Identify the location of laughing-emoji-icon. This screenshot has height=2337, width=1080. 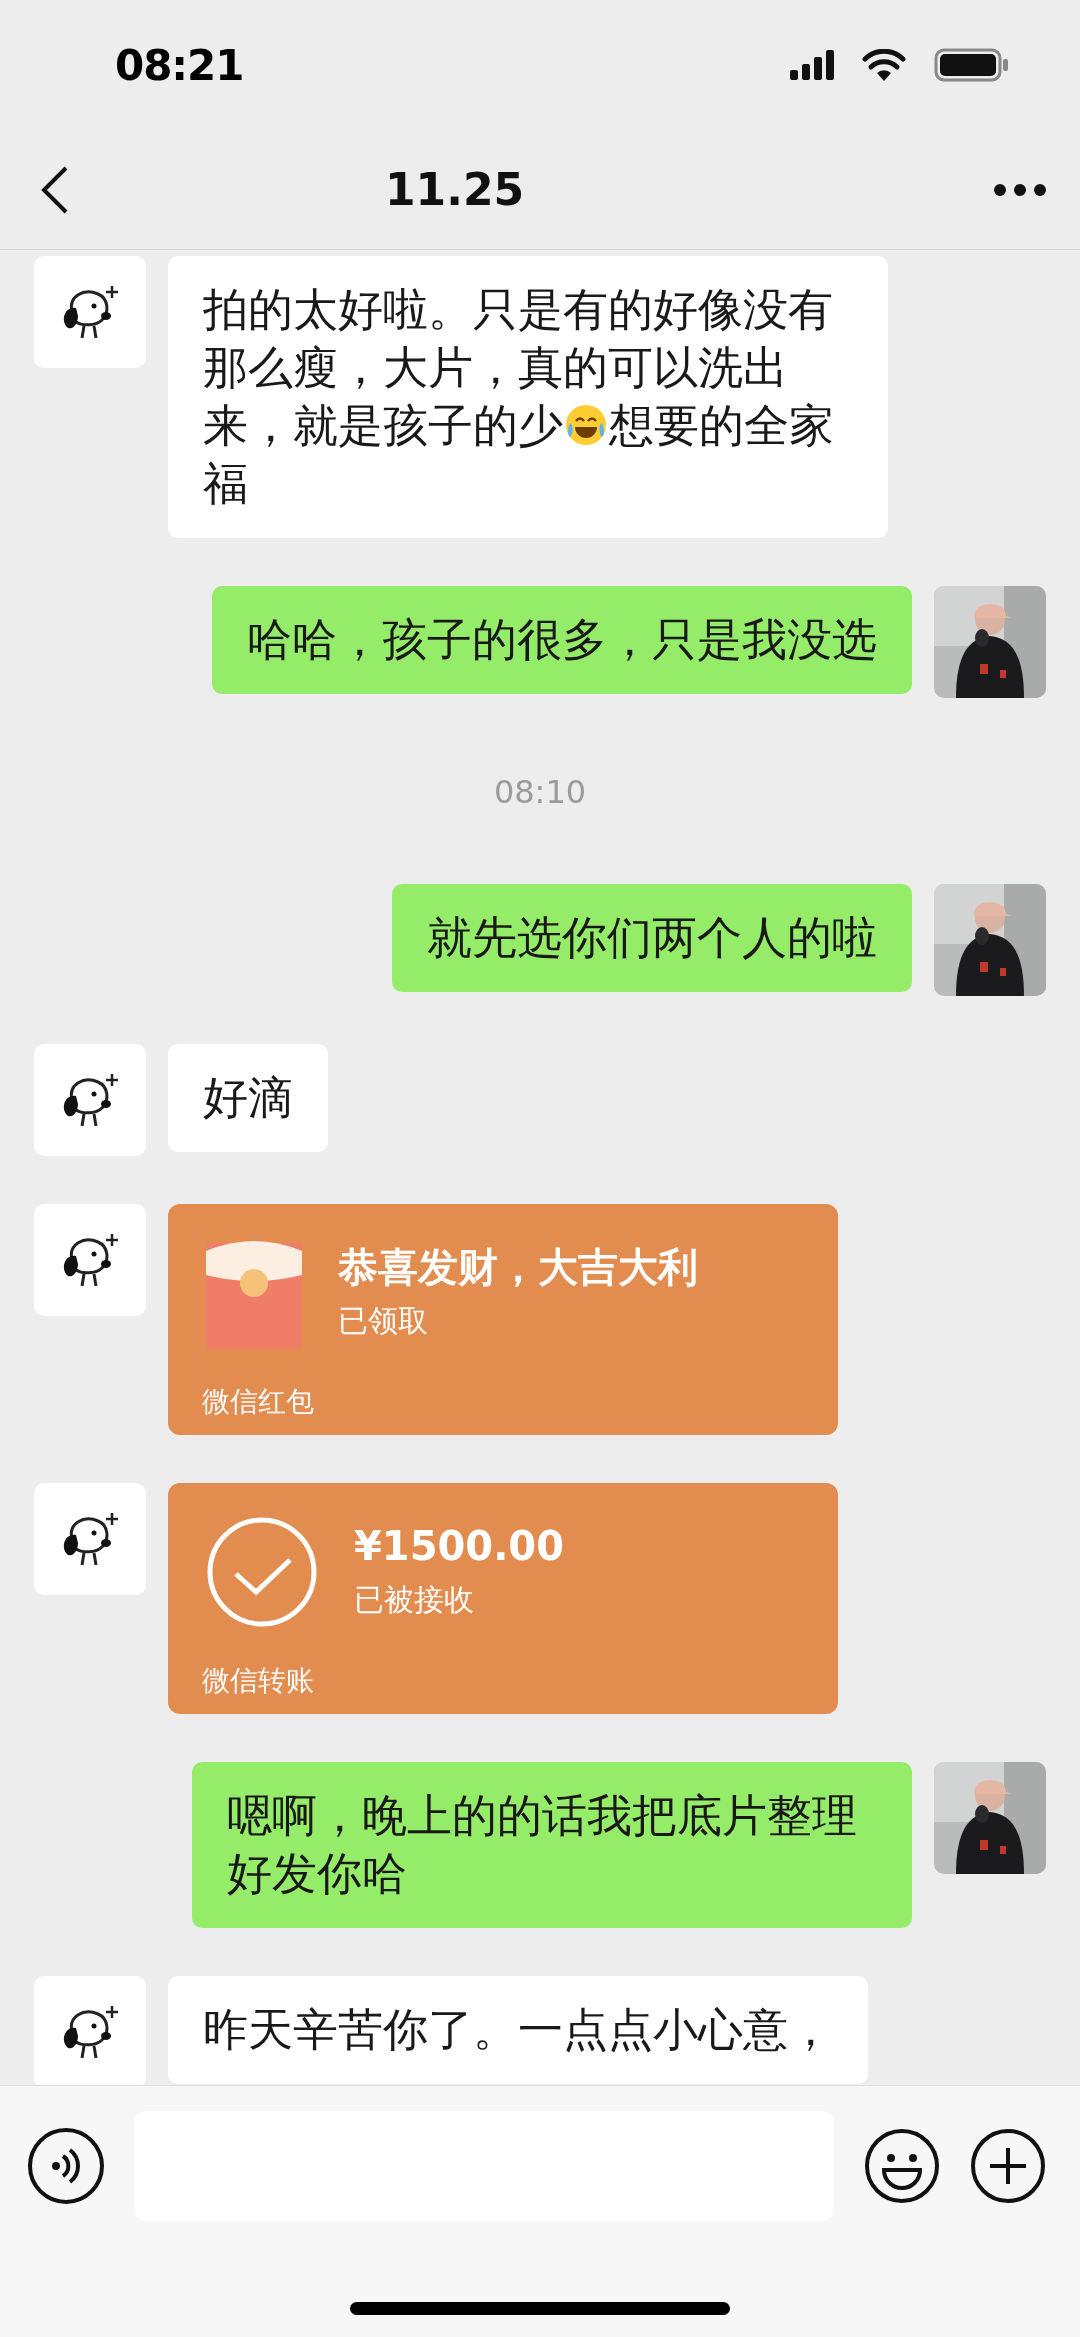
(586, 425).